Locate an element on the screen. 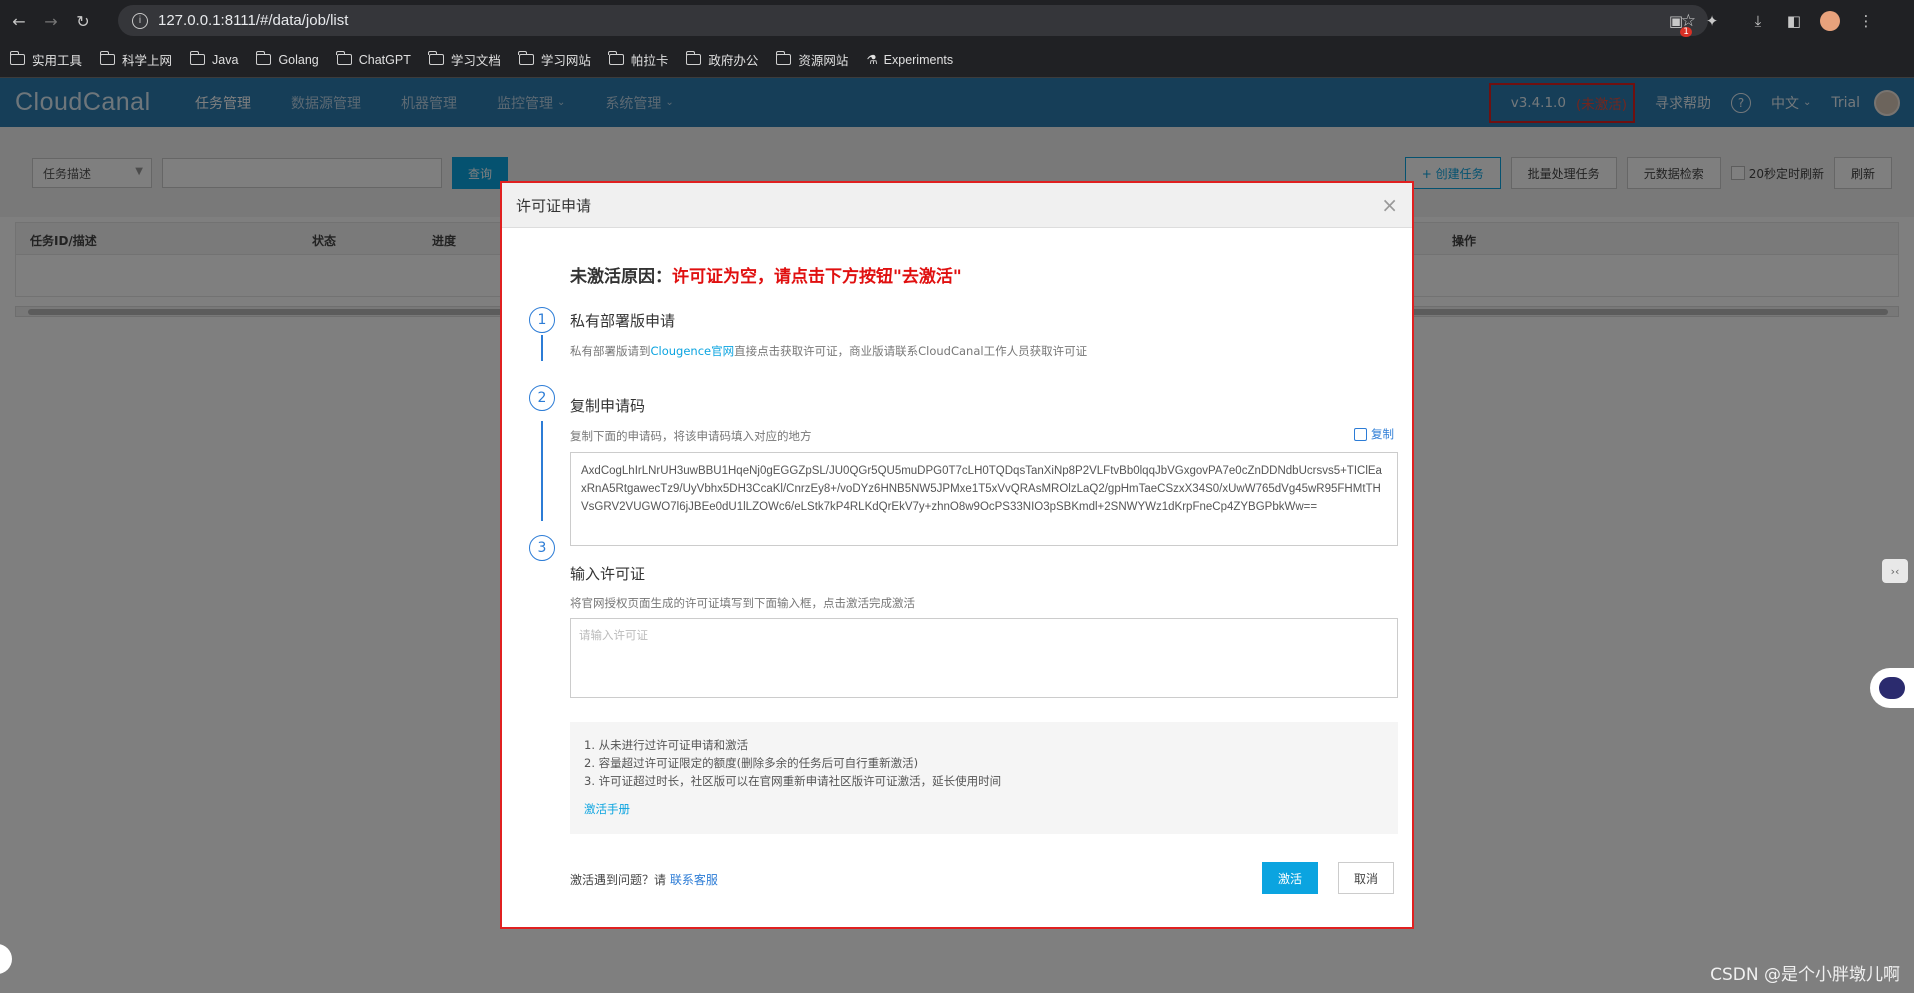 The width and height of the screenshot is (1914, 993). side-tool-icon: ›‹ is located at coordinates (1895, 571).